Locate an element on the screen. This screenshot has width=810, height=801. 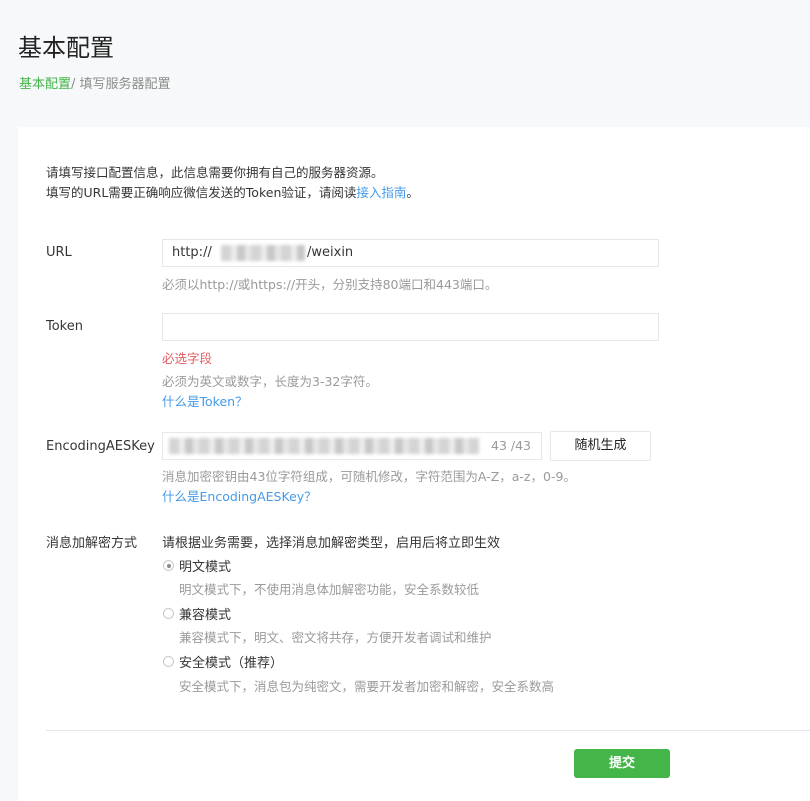
intro-line-2: 填写的URL需要正确响应微信发送的Token验证，请阅读接入指南。 is located at coordinates (232, 193).